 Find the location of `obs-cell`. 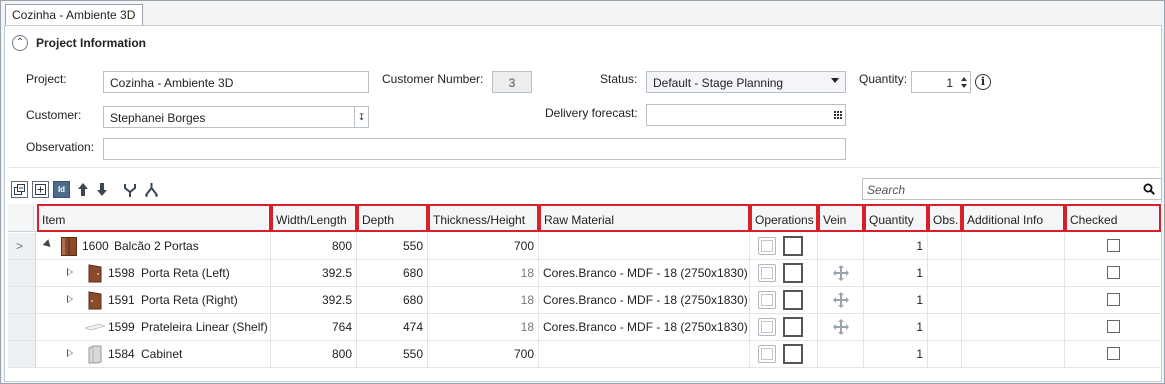

obs-cell is located at coordinates (945, 327).